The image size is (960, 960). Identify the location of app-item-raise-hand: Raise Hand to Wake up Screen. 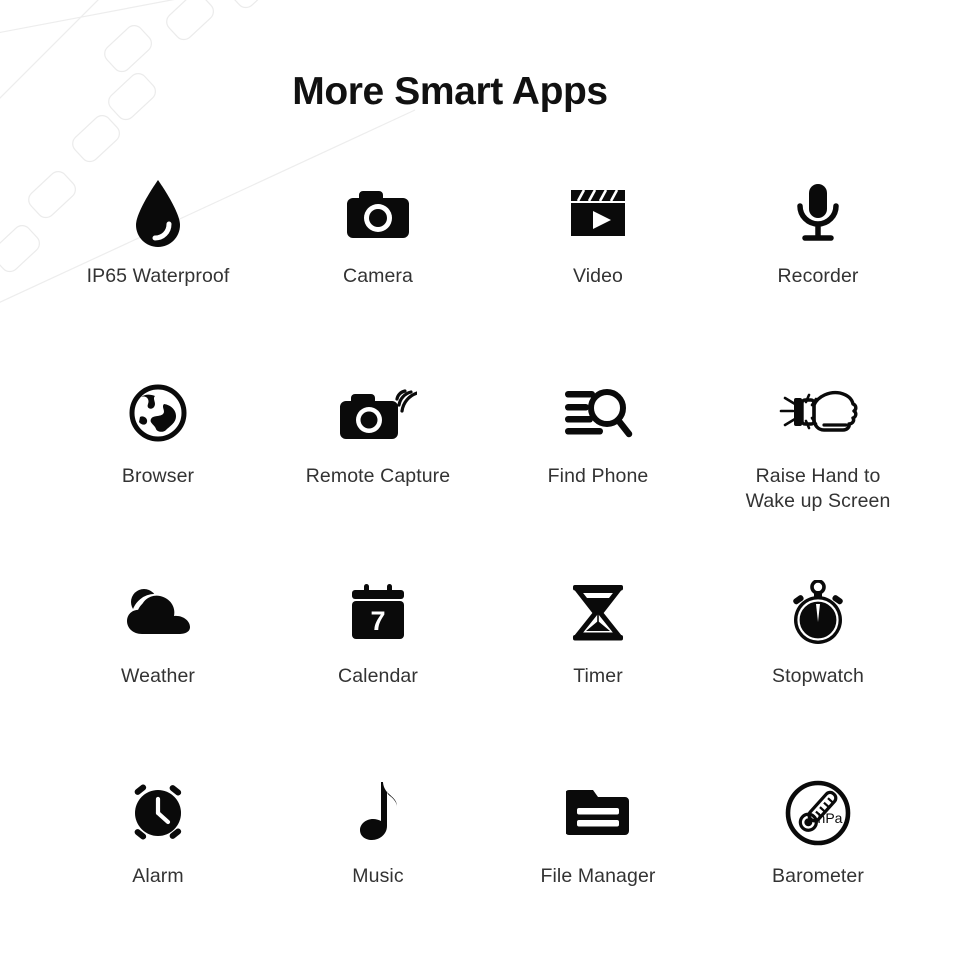
(818, 468).